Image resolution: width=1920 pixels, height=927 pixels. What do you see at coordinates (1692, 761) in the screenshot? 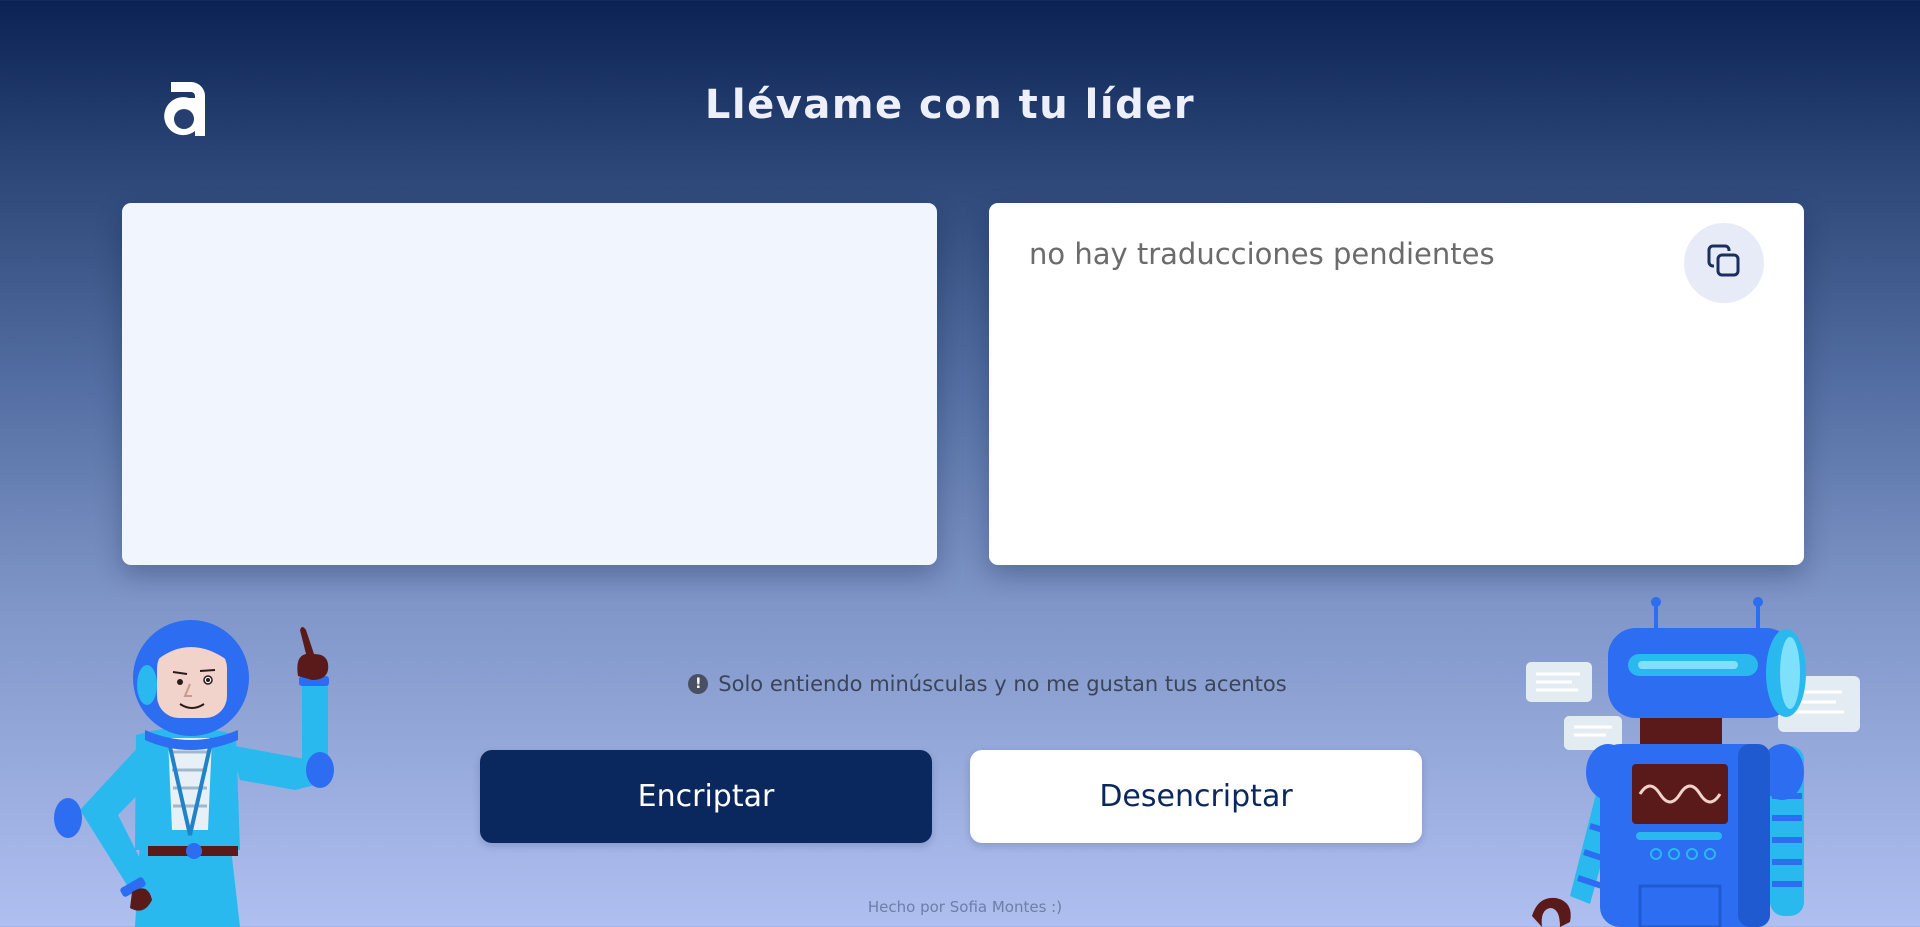
I see `robot-illustration` at bounding box center [1692, 761].